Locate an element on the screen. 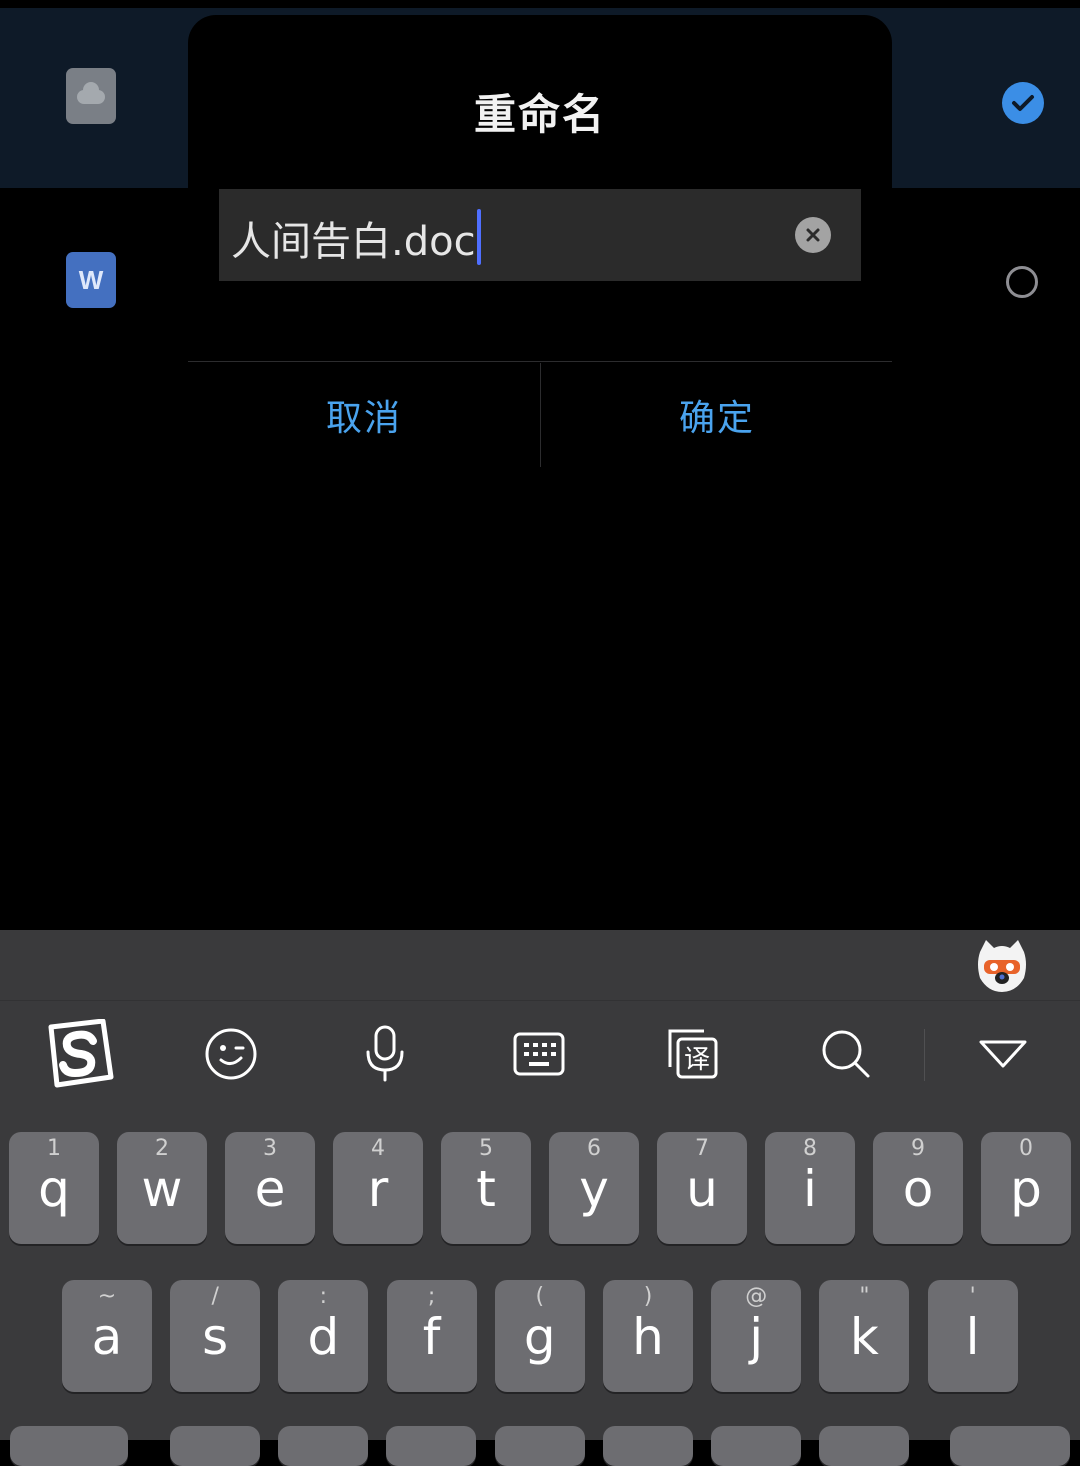  key-label: p is located at coordinates (1026, 1189).